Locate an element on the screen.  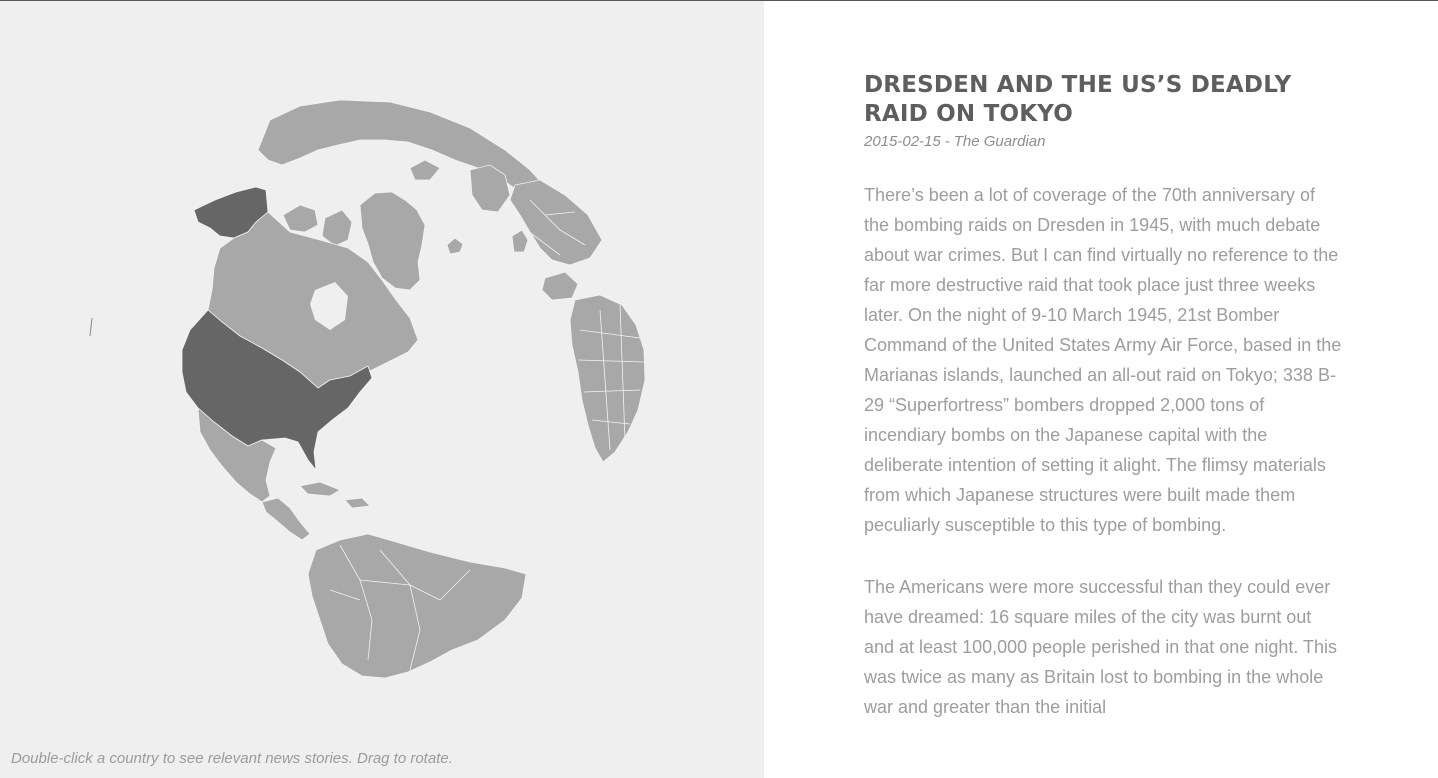
country-iberia is located at coordinates (560, 286).